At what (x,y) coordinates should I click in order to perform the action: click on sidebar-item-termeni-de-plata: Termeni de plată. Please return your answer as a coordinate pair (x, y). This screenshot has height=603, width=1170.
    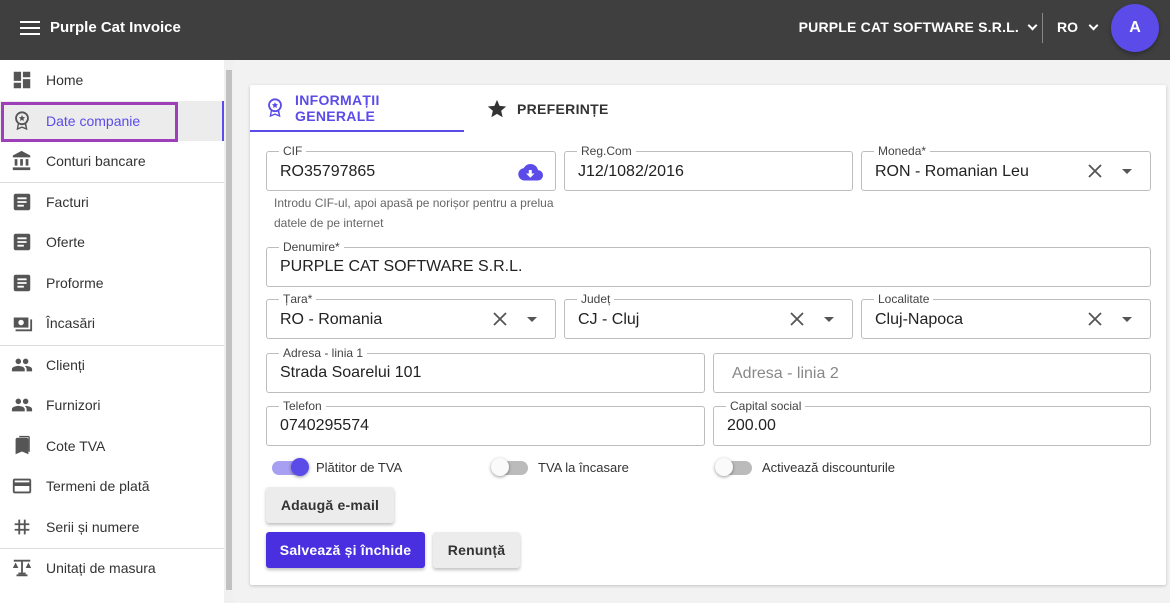
    Looking at the image, I should click on (112, 486).